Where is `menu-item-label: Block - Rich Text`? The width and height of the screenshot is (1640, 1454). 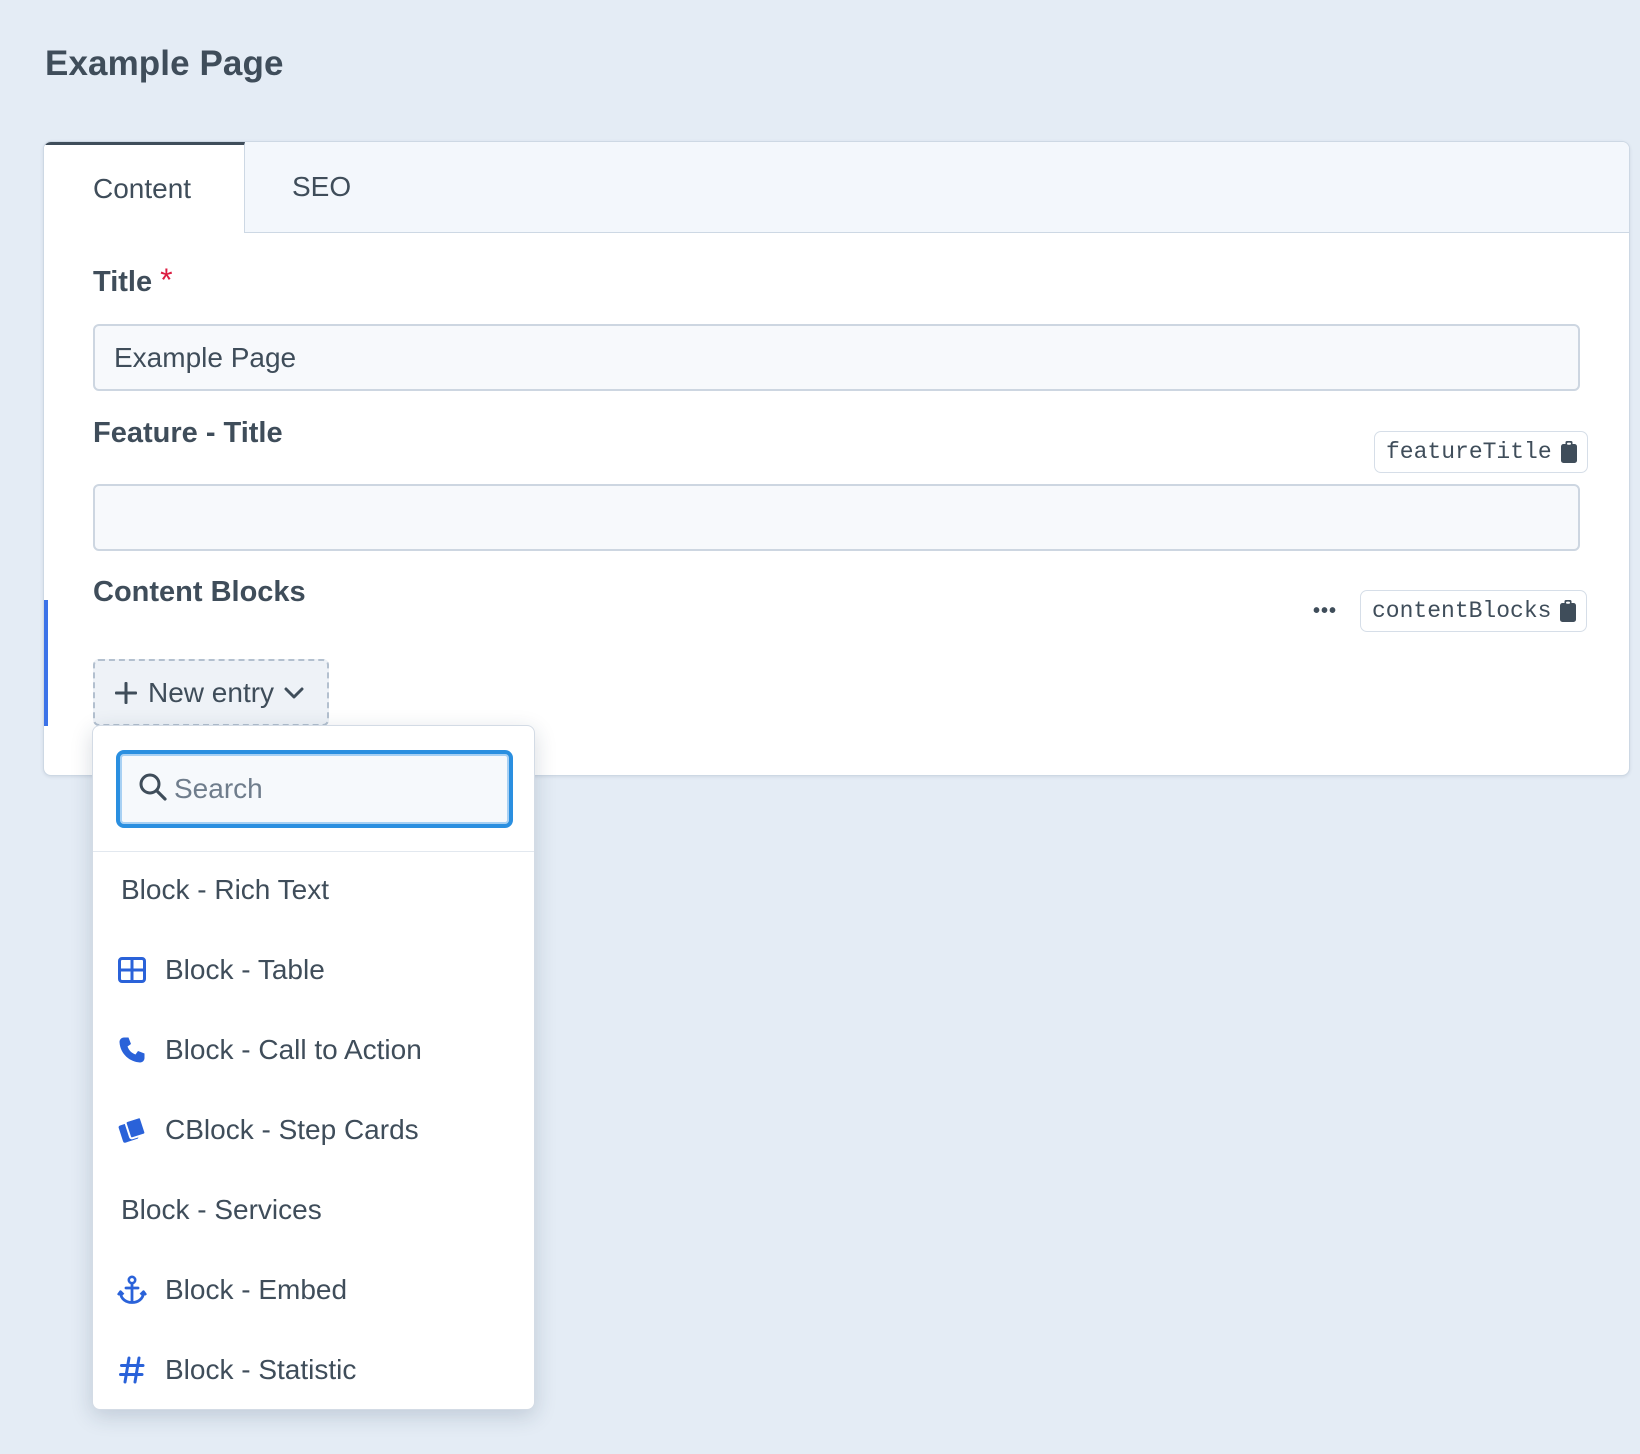
menu-item-label: Block - Rich Text is located at coordinates (225, 889).